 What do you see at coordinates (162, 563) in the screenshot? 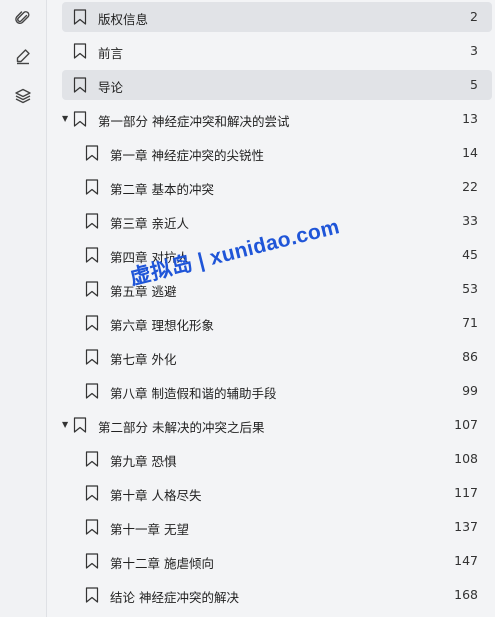
I see `toc-item-label: 第十二章 施虐倾向` at bounding box center [162, 563].